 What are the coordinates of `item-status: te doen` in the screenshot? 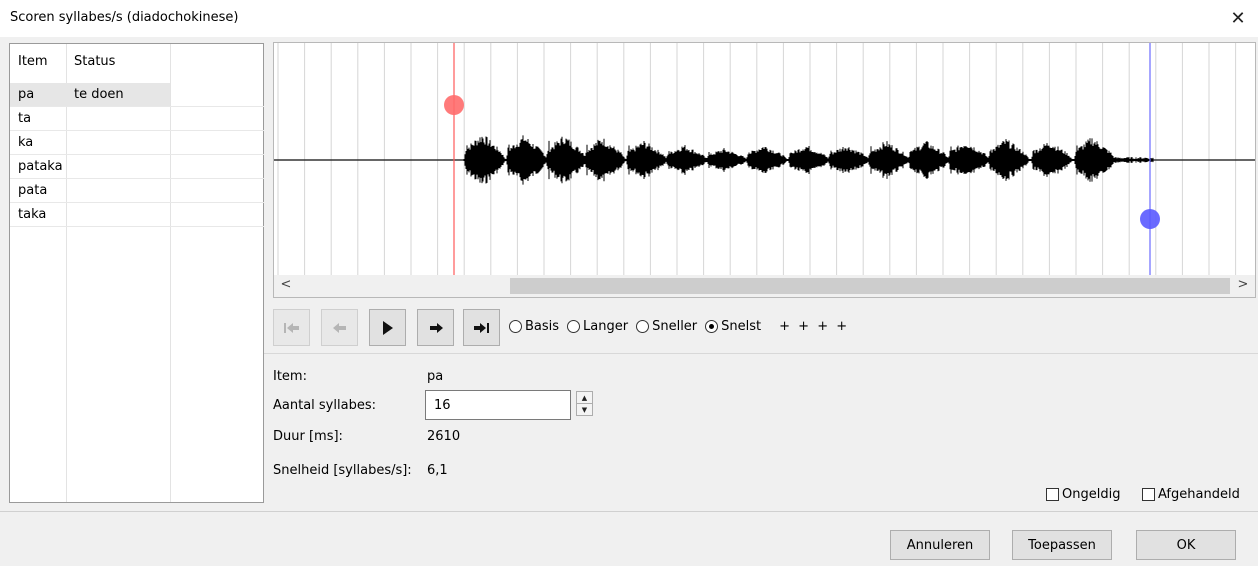 It's located at (99, 94).